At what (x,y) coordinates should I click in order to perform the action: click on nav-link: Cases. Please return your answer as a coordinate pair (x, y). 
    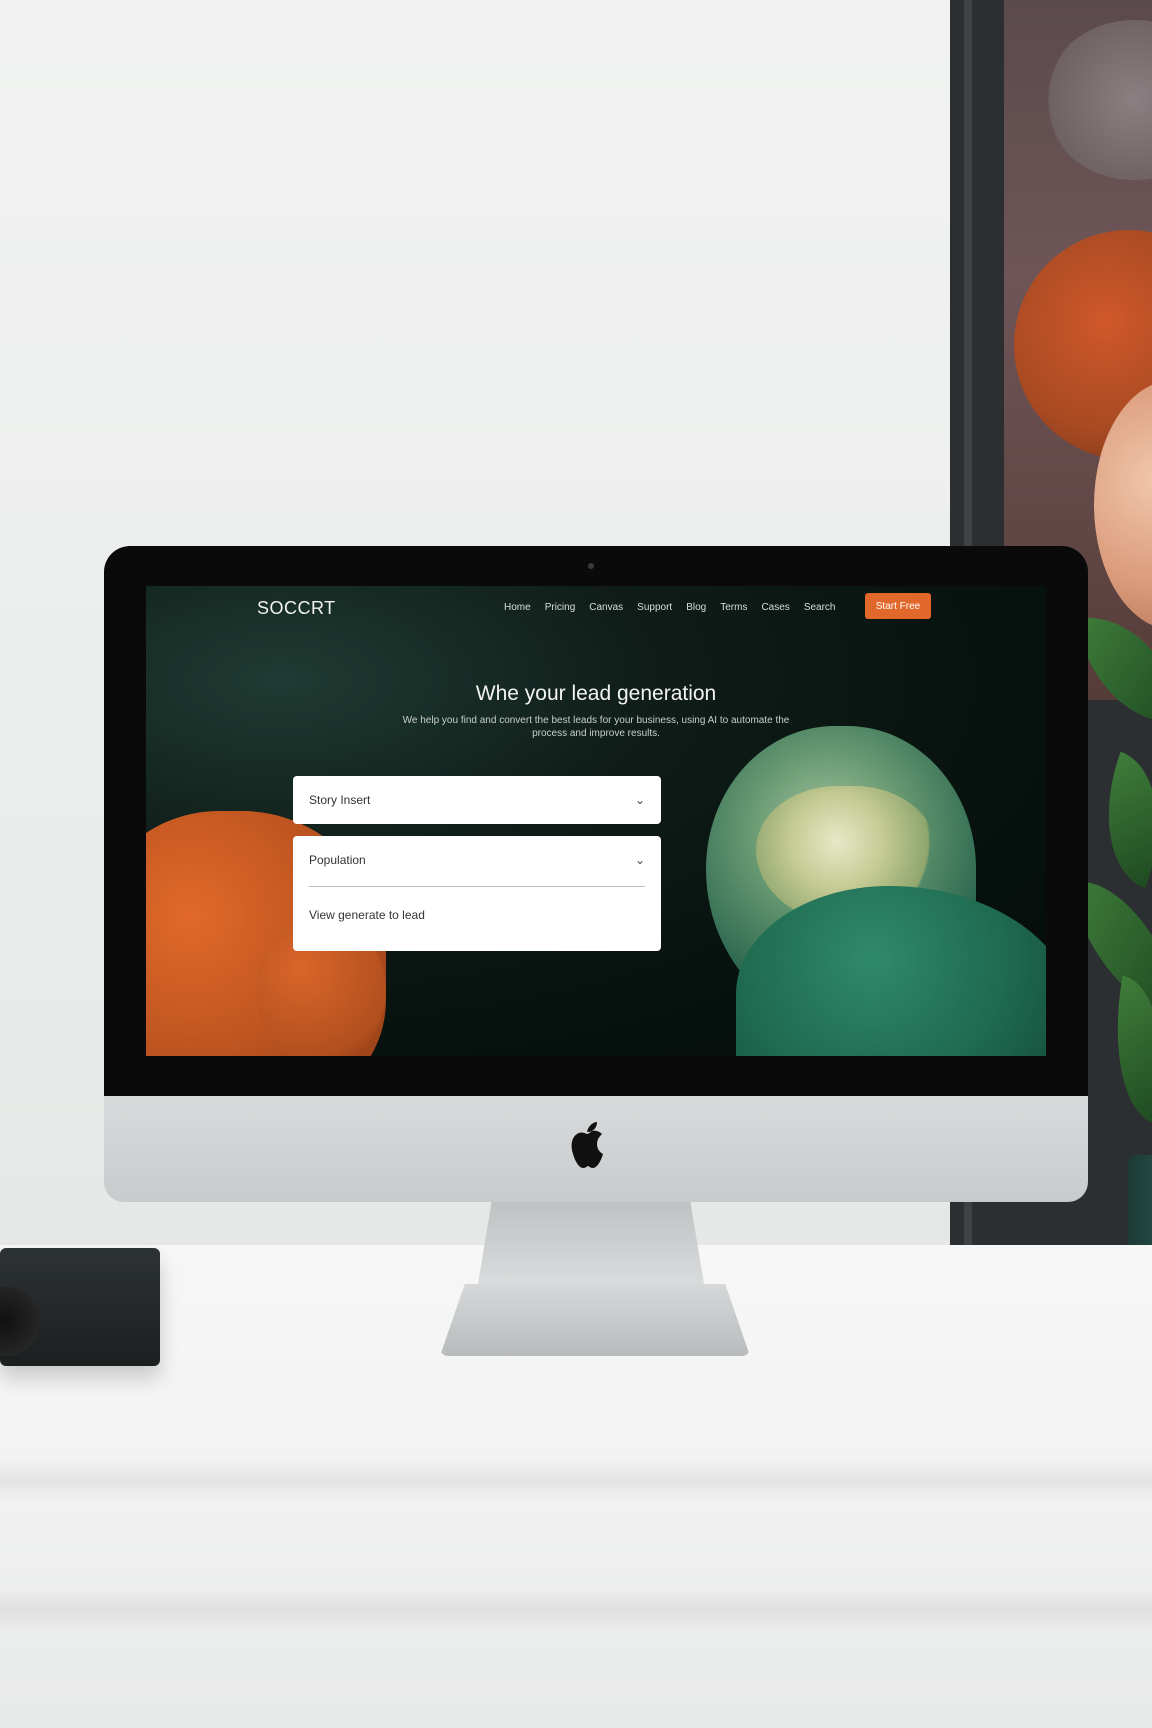
    Looking at the image, I should click on (775, 607).